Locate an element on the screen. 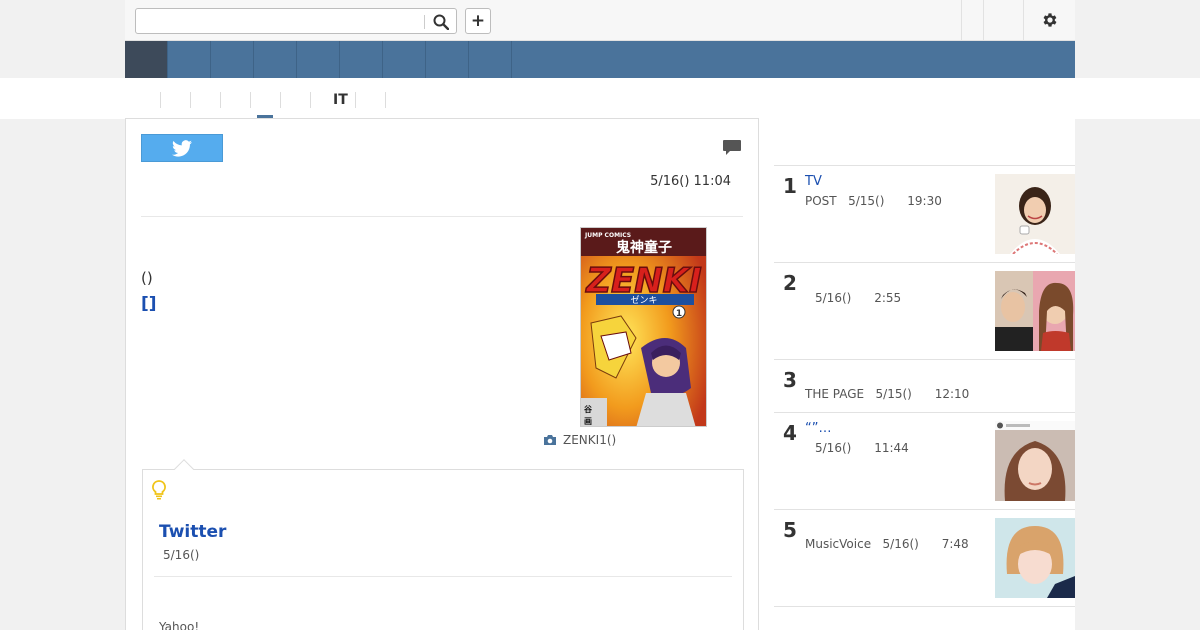  search-input is located at coordinates (280, 21).